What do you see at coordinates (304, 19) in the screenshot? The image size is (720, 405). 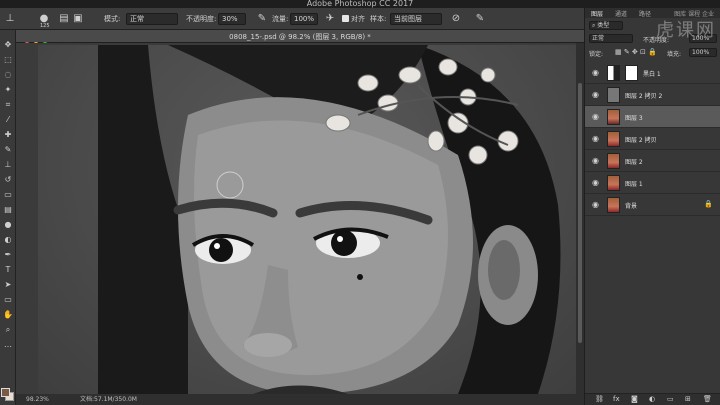 I see `flow-input: 100%` at bounding box center [304, 19].